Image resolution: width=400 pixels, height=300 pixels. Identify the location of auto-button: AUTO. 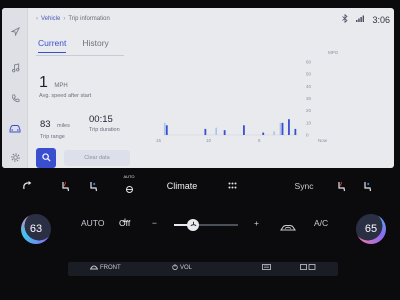
(92, 223).